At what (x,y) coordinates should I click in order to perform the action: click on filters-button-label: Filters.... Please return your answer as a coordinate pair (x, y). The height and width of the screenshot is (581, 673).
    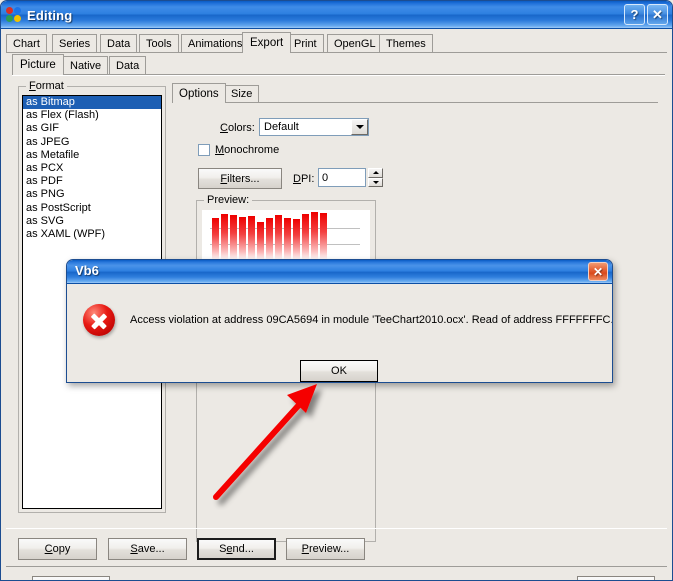
    Looking at the image, I should click on (240, 178).